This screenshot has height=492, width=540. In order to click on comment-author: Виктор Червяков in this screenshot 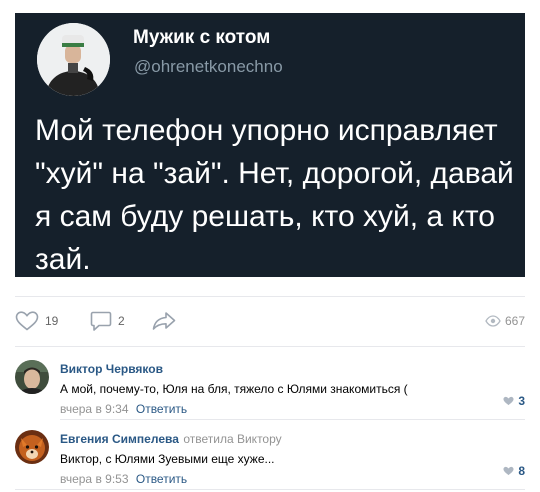, I will do `click(111, 369)`.